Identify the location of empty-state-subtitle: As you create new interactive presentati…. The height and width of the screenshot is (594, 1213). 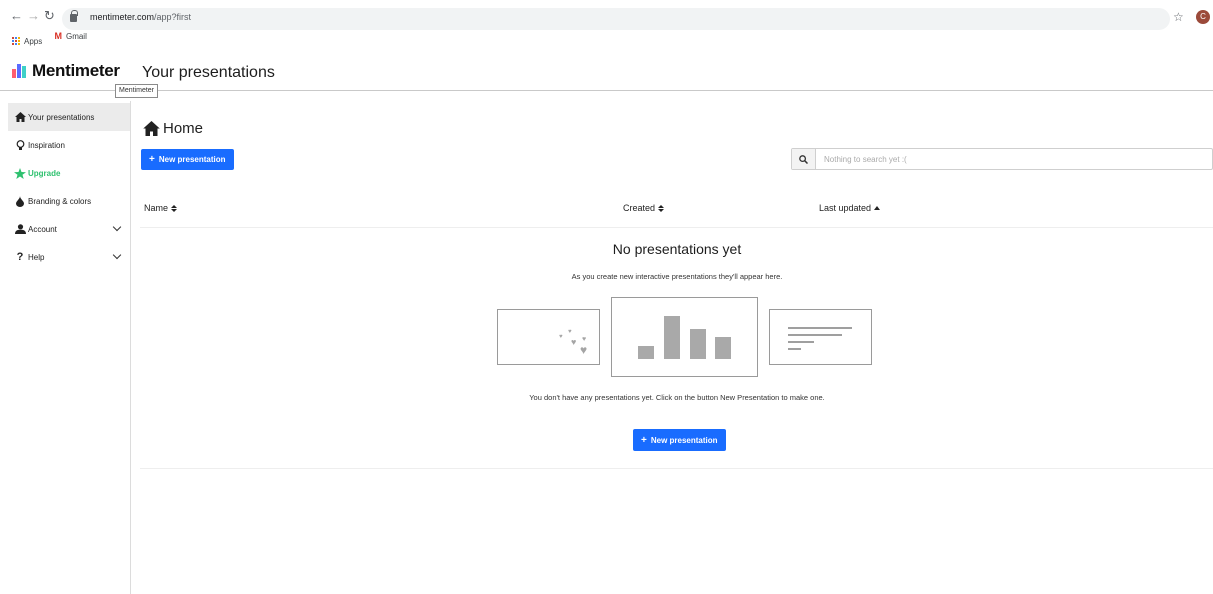
(677, 276).